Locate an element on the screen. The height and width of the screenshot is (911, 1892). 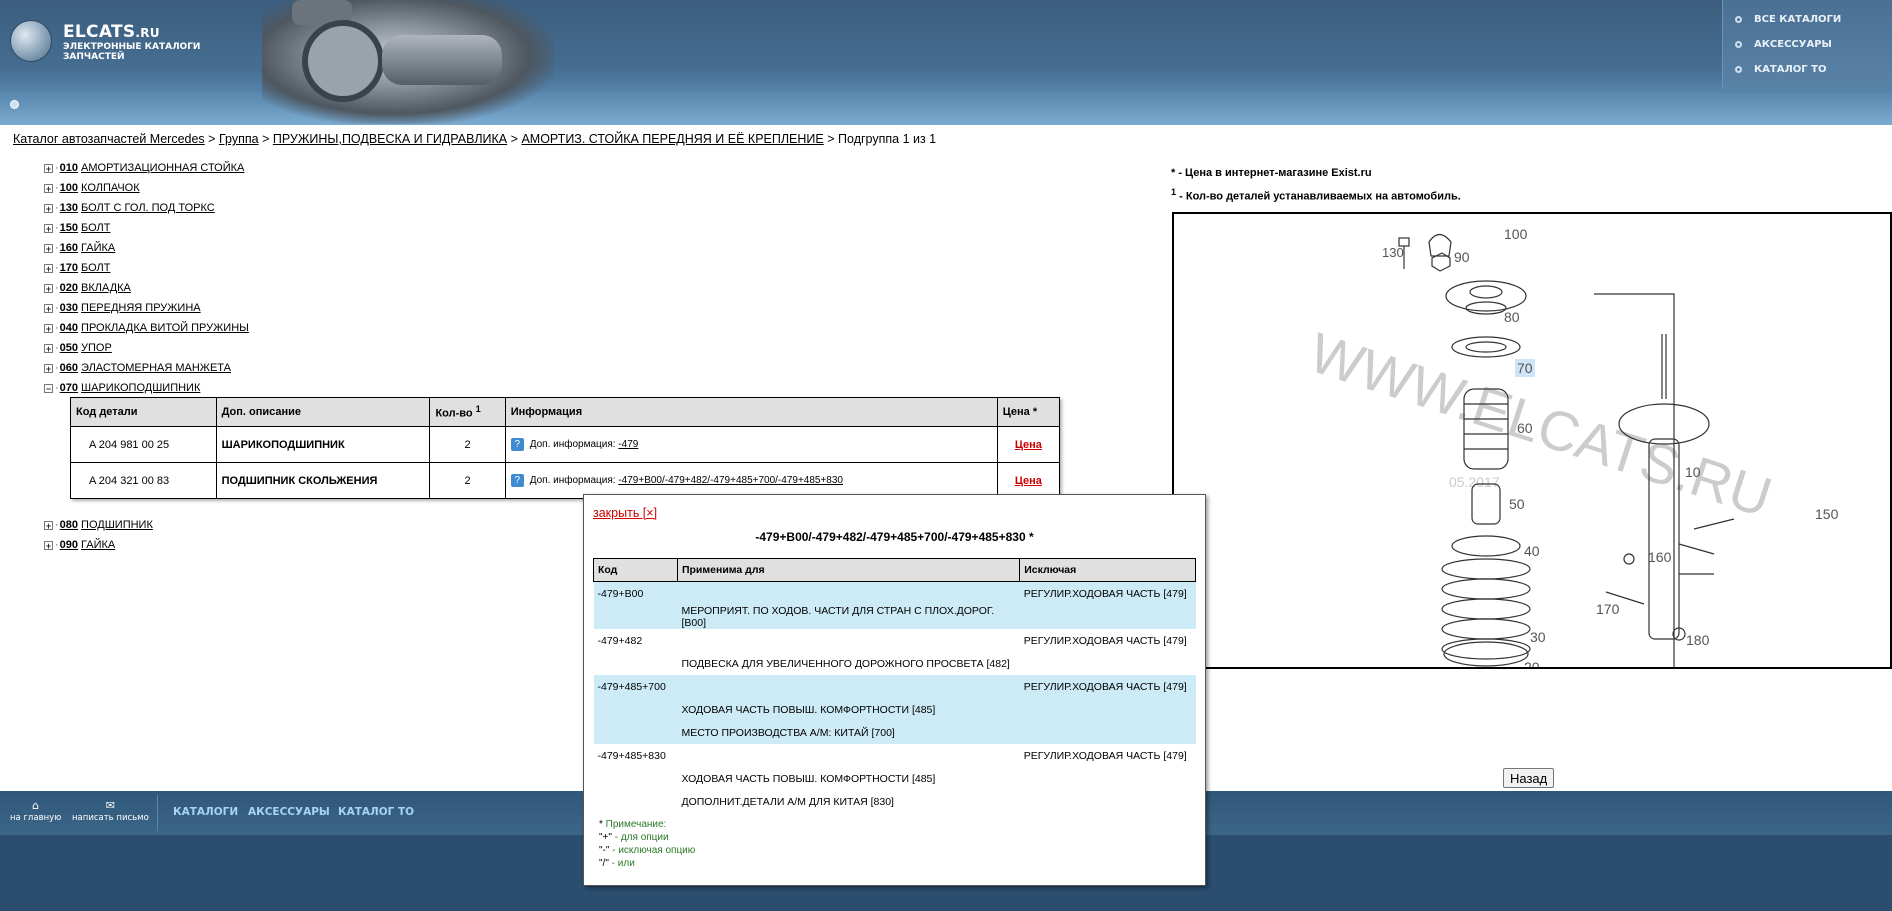
callout-100: 100 is located at coordinates (1516, 234).